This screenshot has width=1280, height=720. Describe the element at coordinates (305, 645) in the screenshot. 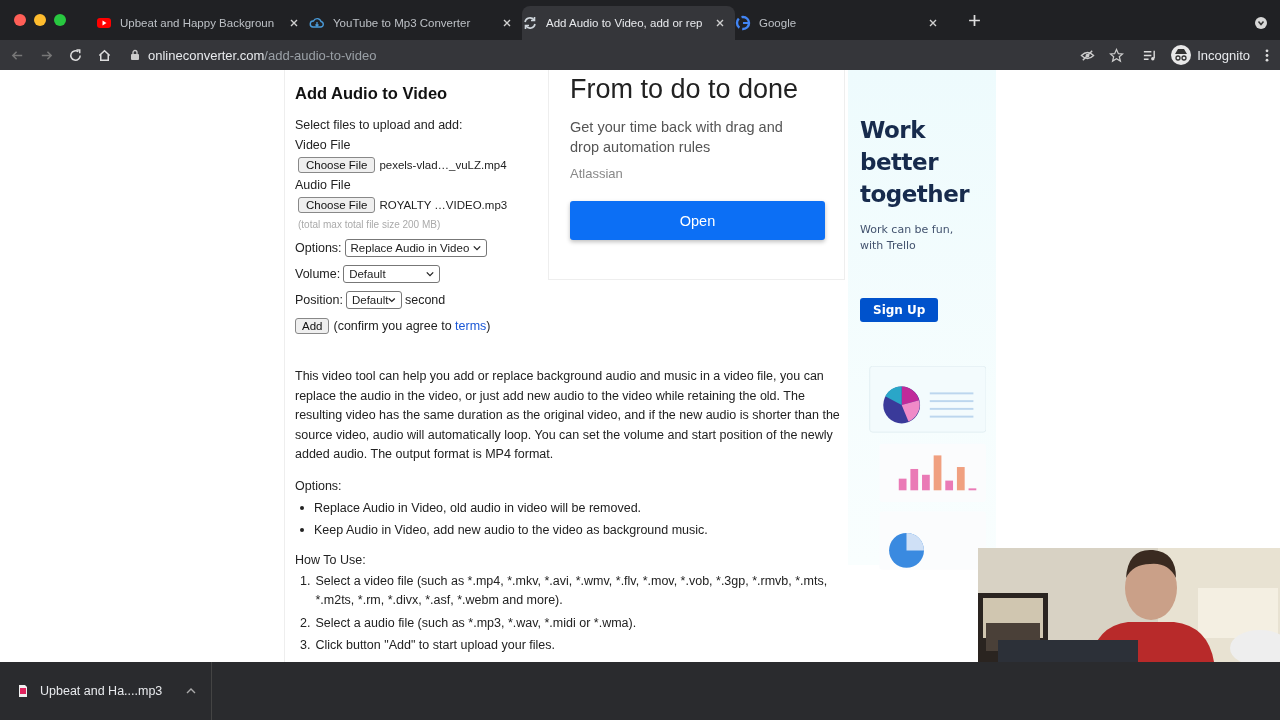

I see `step-number: 3.` at that location.